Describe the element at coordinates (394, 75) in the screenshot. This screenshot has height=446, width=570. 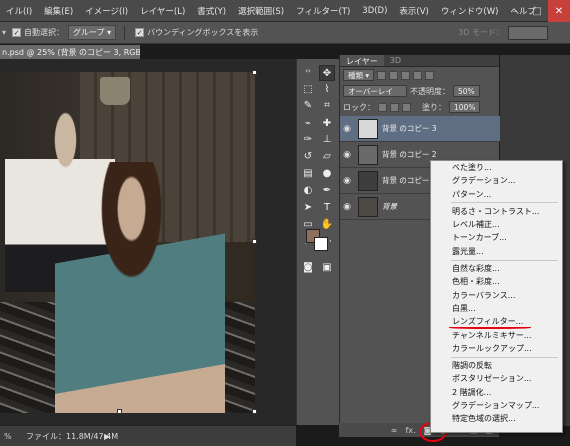
I see `adjustment-filter-icon` at that location.